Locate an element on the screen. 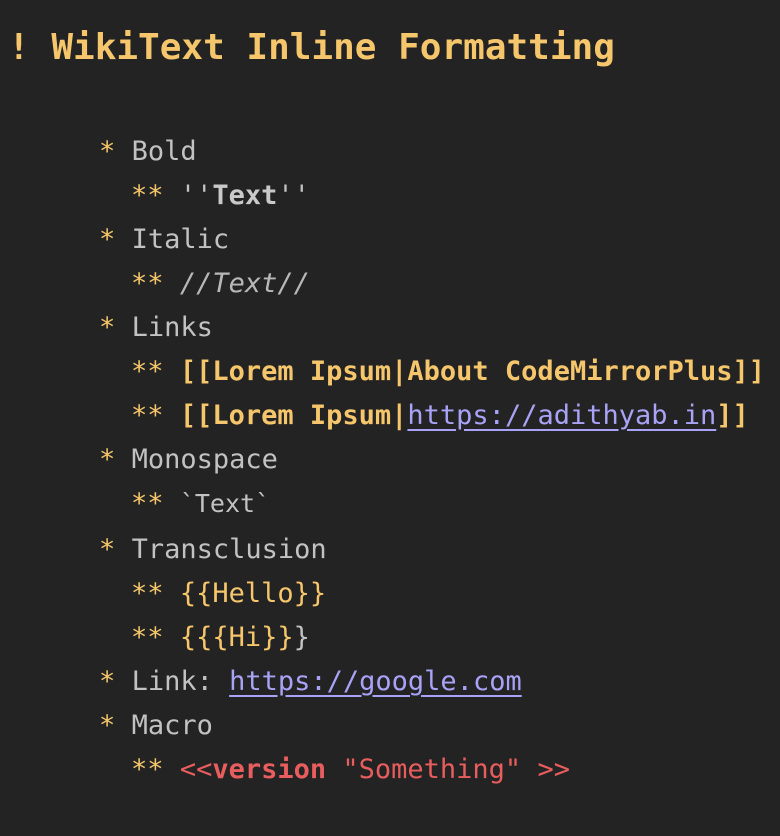 This screenshot has height=836, width=780. list-item-transclusion-example-1: ** {{Hello}} is located at coordinates (163, 568).